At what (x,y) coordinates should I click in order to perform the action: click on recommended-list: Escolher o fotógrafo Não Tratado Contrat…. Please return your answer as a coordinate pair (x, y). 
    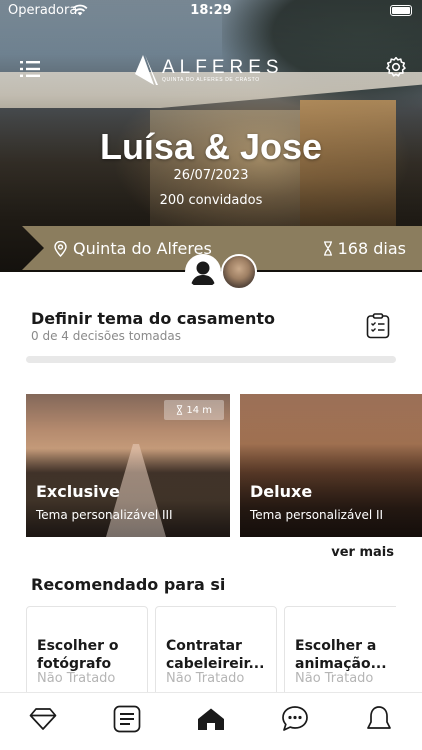
    Looking at the image, I should click on (211, 649).